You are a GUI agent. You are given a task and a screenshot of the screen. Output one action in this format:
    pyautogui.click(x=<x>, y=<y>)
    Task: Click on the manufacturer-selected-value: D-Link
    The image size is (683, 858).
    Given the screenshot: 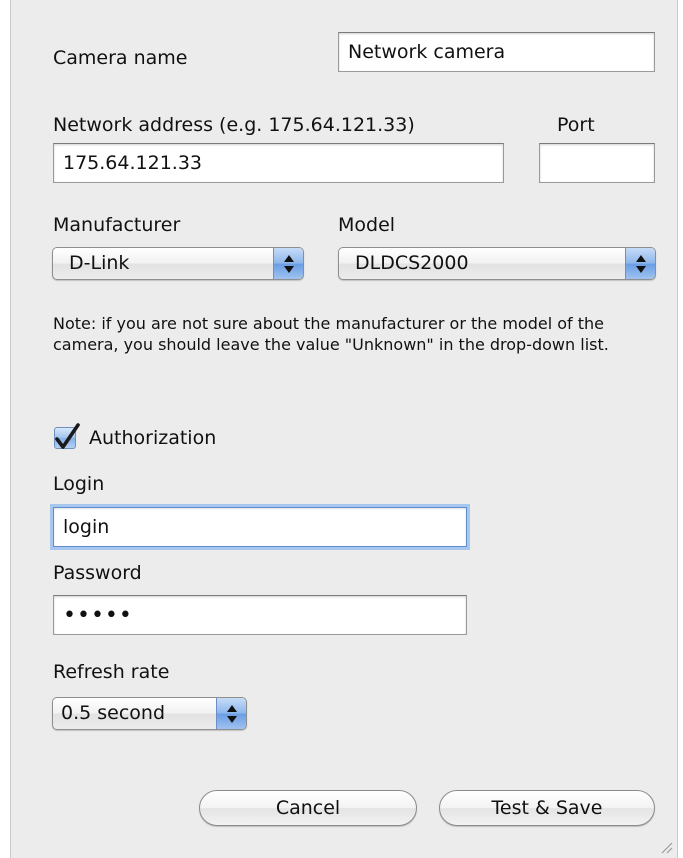 What is the action you would take?
    pyautogui.click(x=99, y=263)
    